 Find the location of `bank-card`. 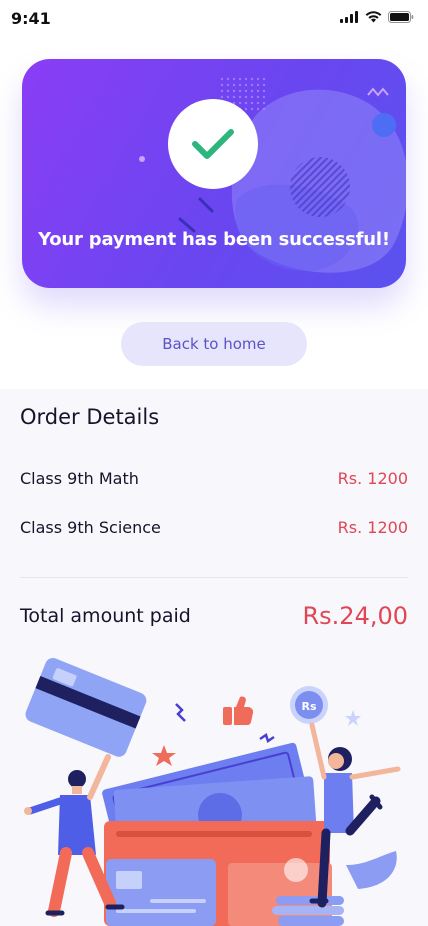

bank-card is located at coordinates (161, 892).